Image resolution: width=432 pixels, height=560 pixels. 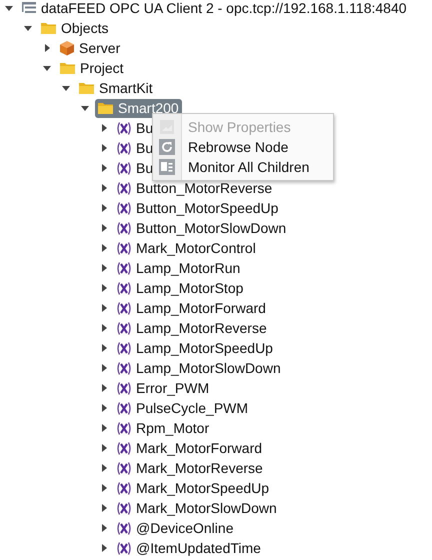 What do you see at coordinates (90, 48) in the screenshot?
I see `tree-item: Server` at bounding box center [90, 48].